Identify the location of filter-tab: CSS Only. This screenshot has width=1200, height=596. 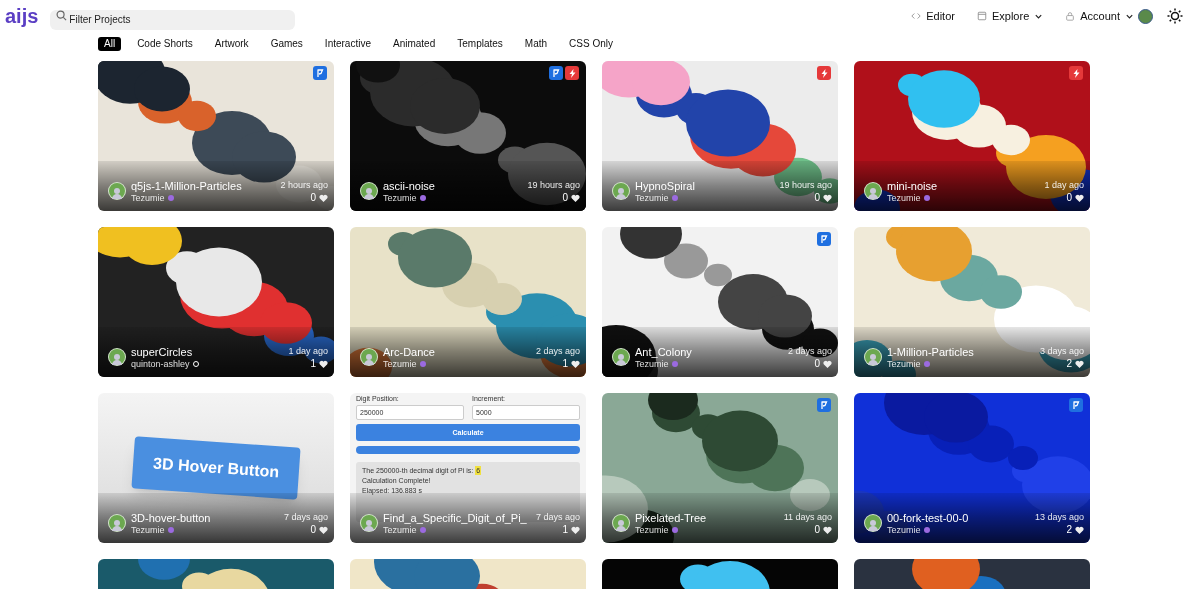
(591, 44).